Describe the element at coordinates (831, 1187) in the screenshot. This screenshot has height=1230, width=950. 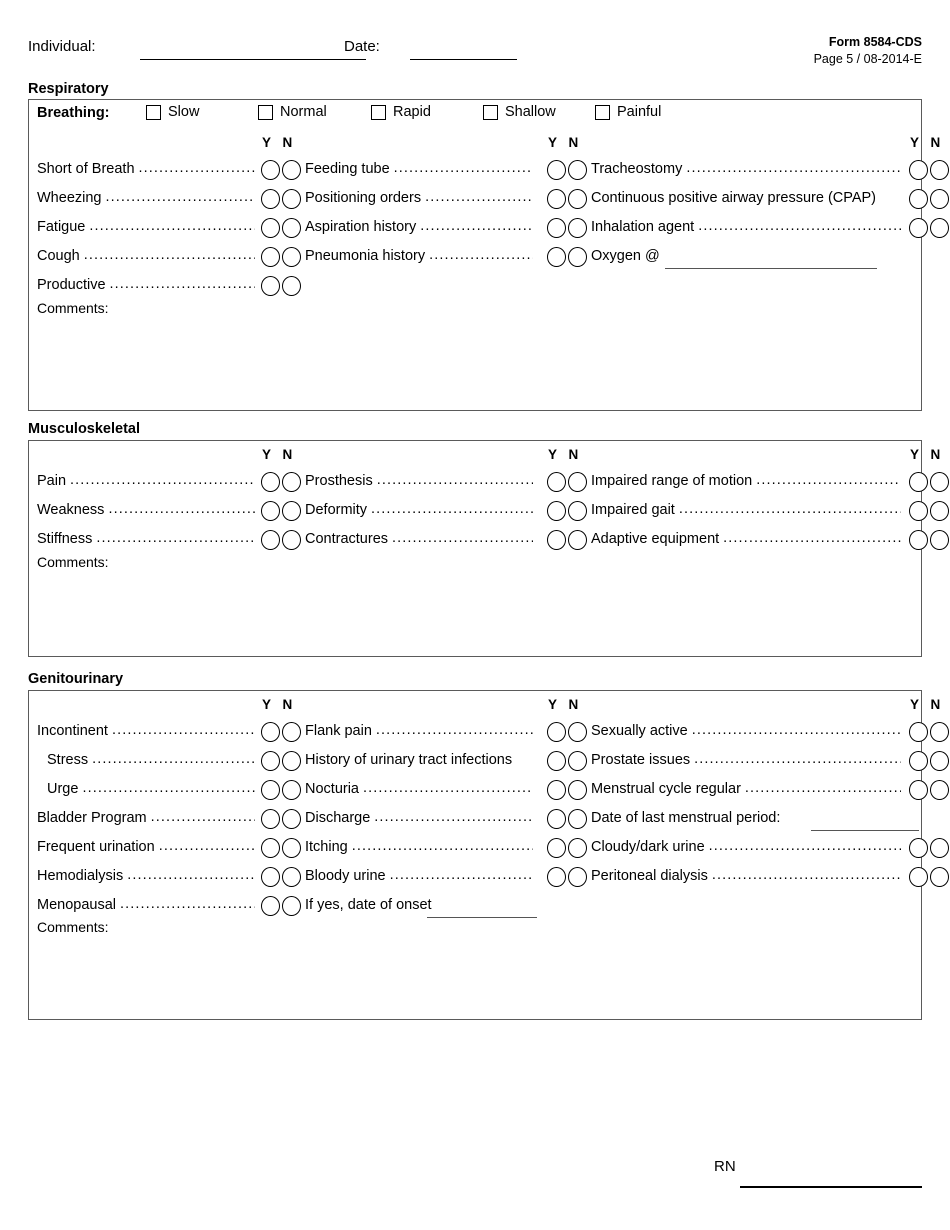
I see `rn-signature-line` at that location.